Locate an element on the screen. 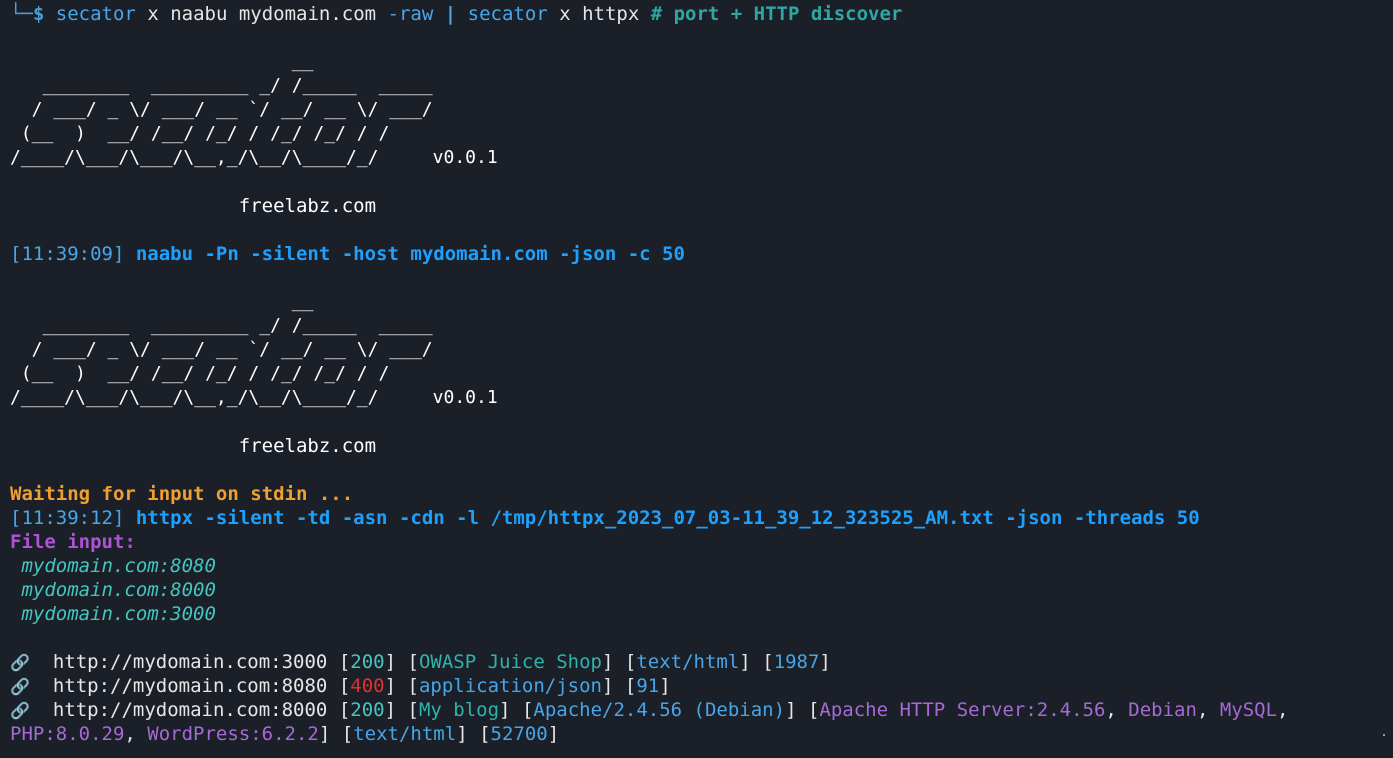 This screenshot has height=758, width=1393. file-input-item: mydomain.com:8080 is located at coordinates (696, 566).